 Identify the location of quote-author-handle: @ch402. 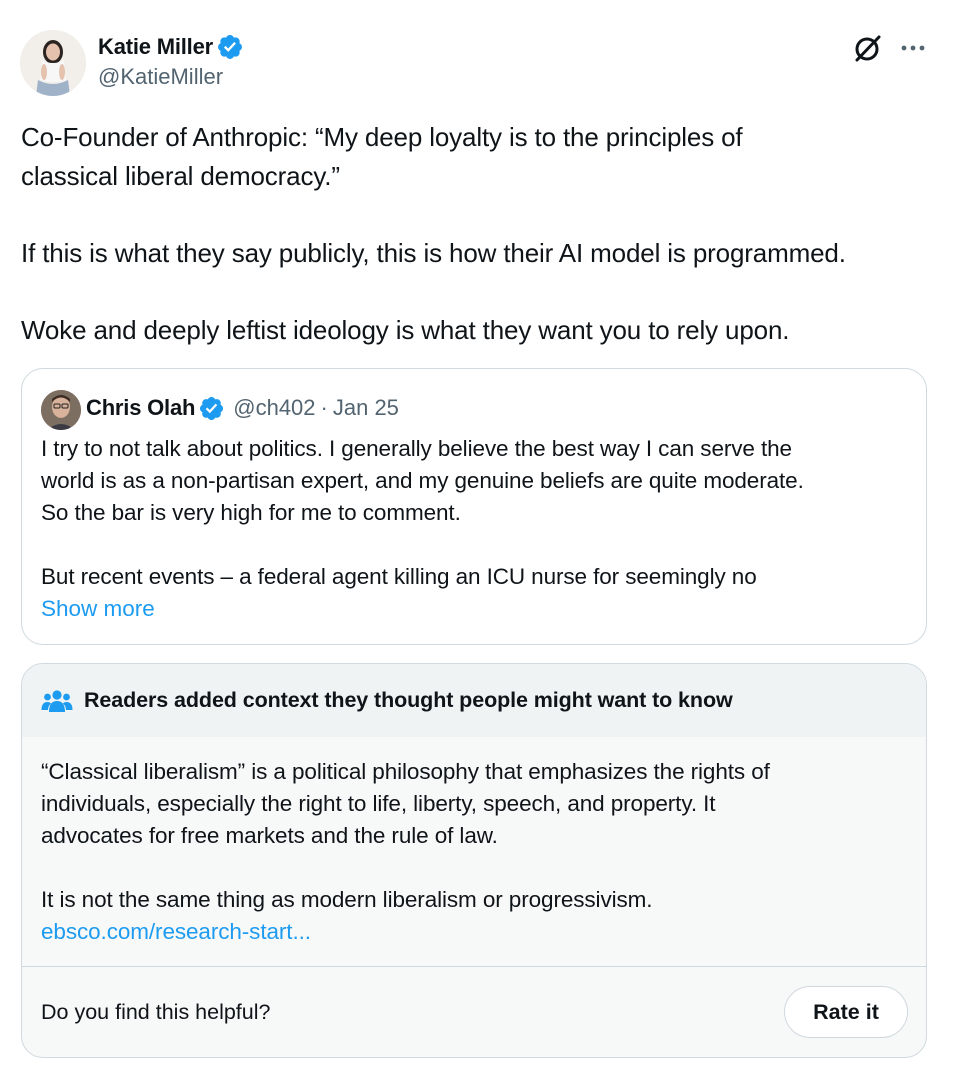
(274, 408).